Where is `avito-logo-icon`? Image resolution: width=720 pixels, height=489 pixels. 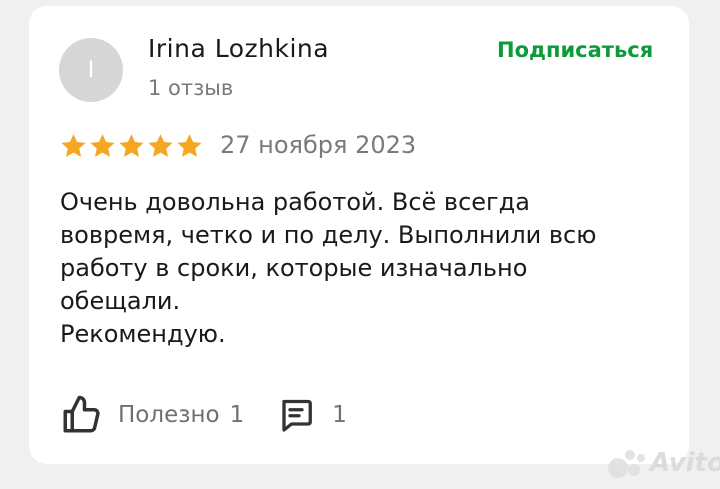 avito-logo-icon is located at coordinates (626, 464).